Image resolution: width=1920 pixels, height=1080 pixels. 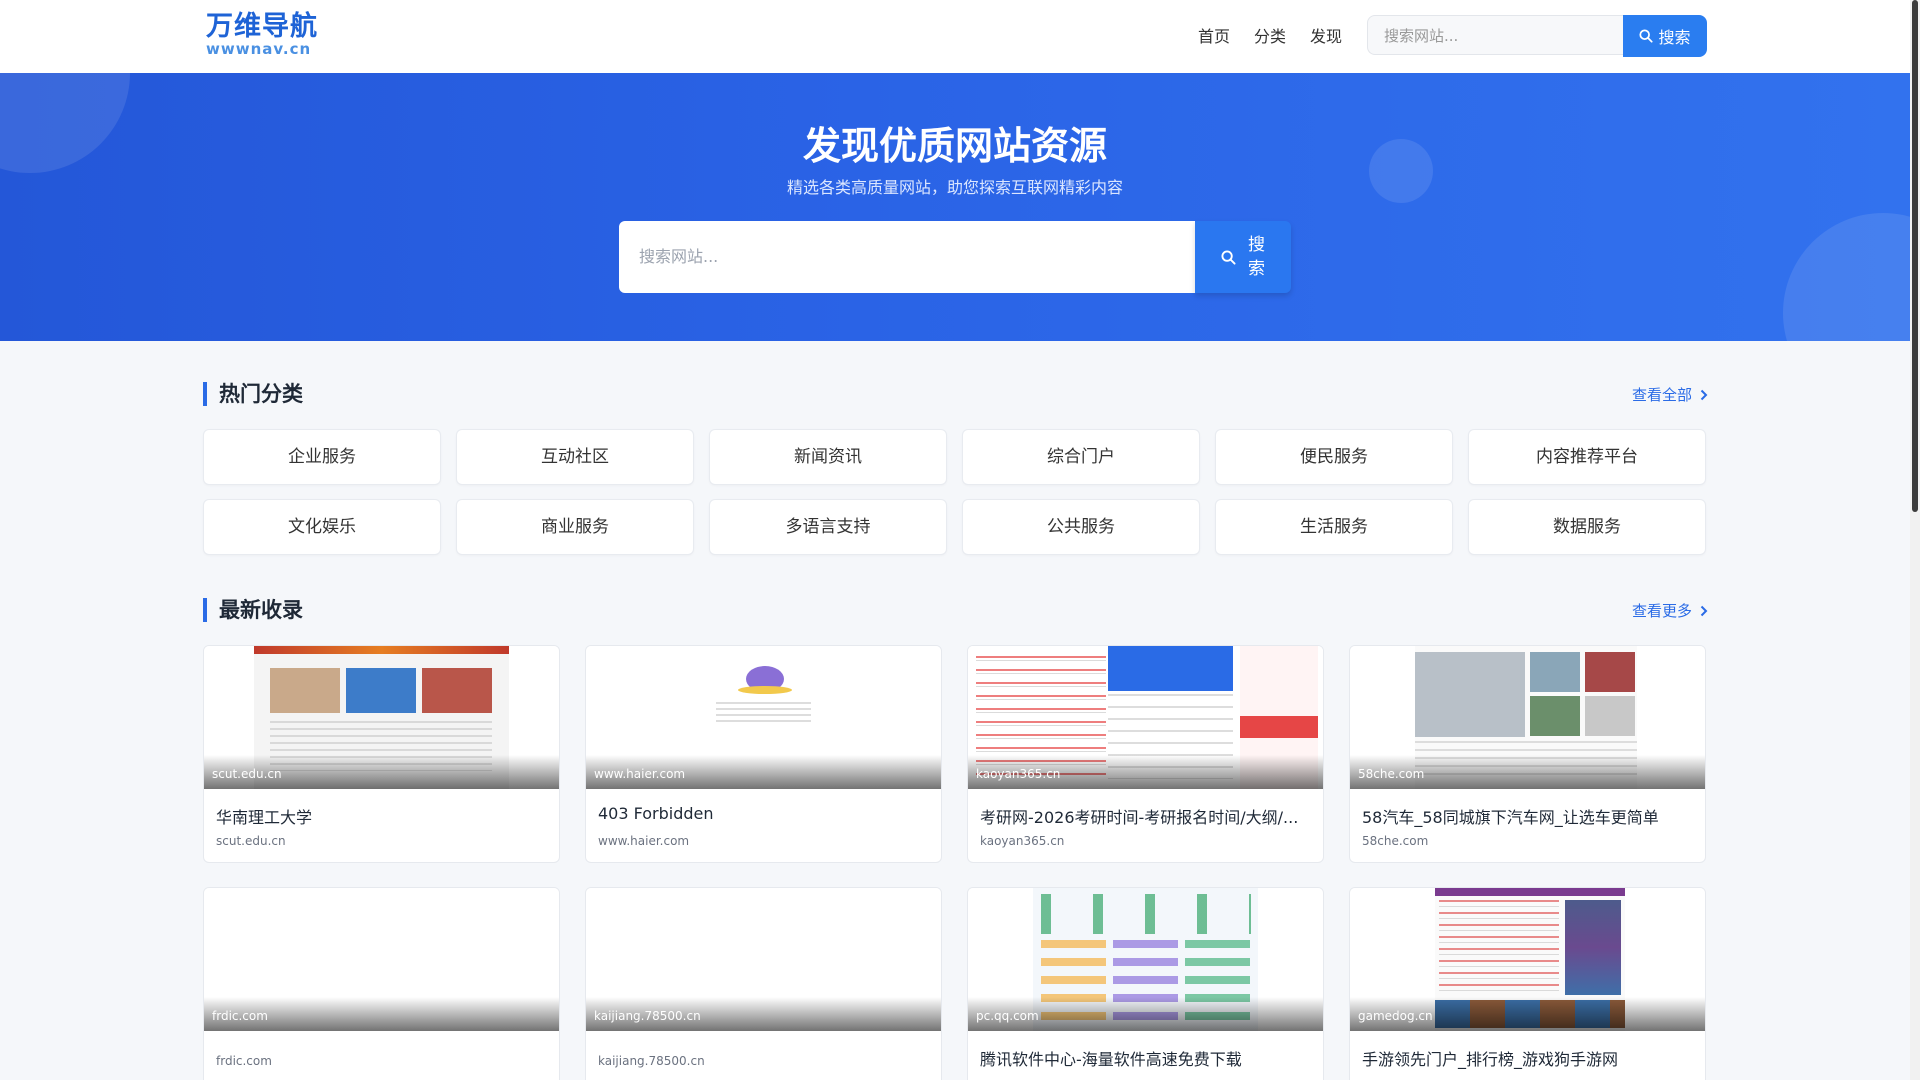 I want to click on category-item: 互动社区, so click(x=575, y=457).